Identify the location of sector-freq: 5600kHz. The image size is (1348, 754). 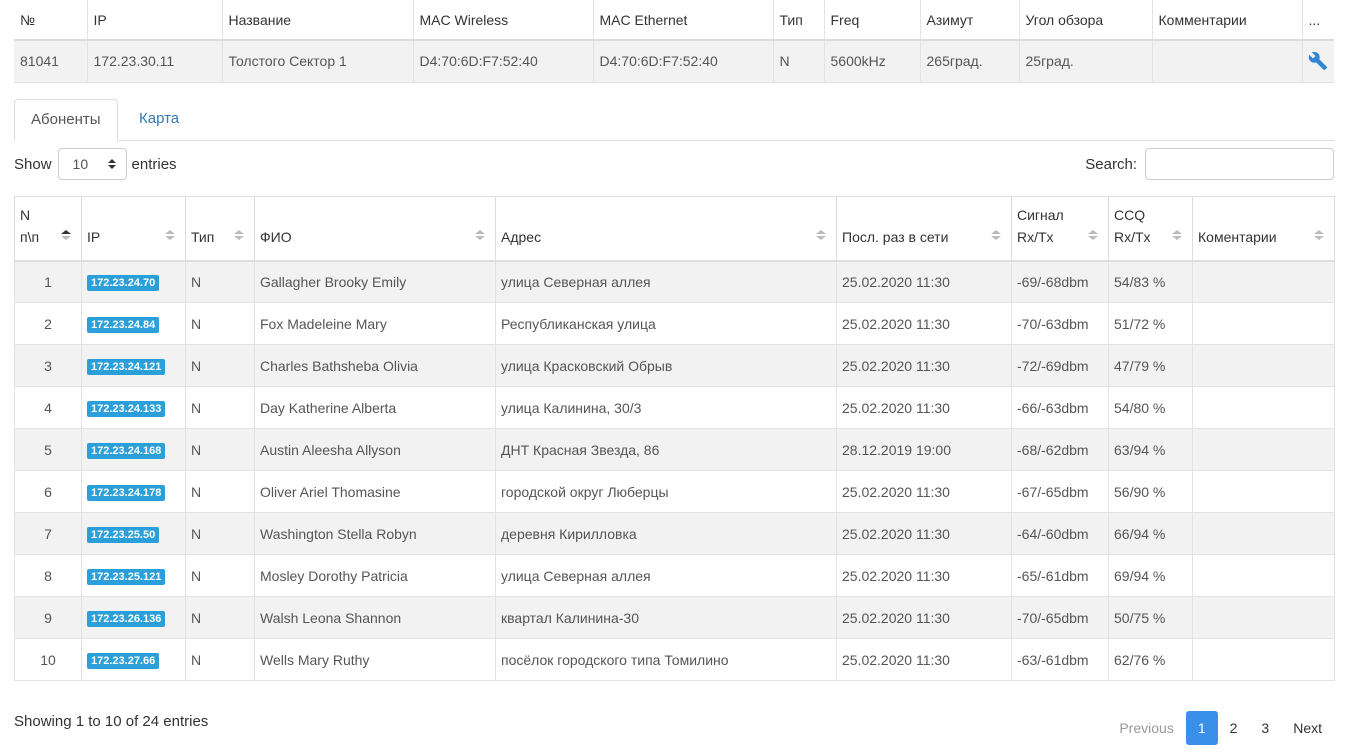
(871, 61).